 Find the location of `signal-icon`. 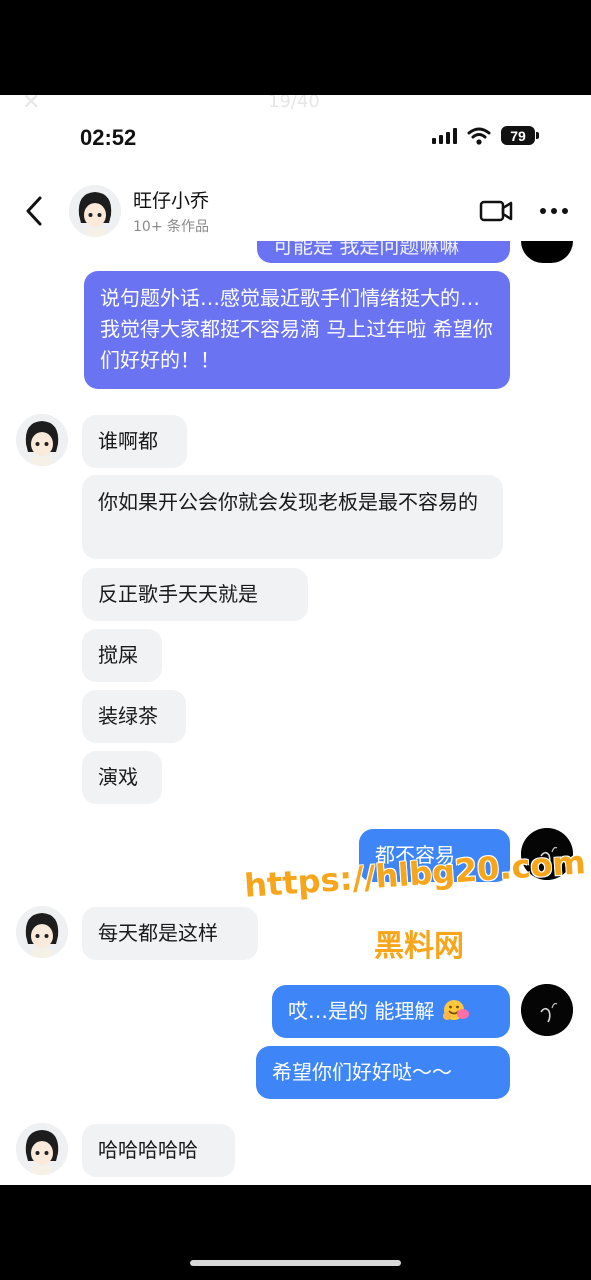

signal-icon is located at coordinates (444, 135).